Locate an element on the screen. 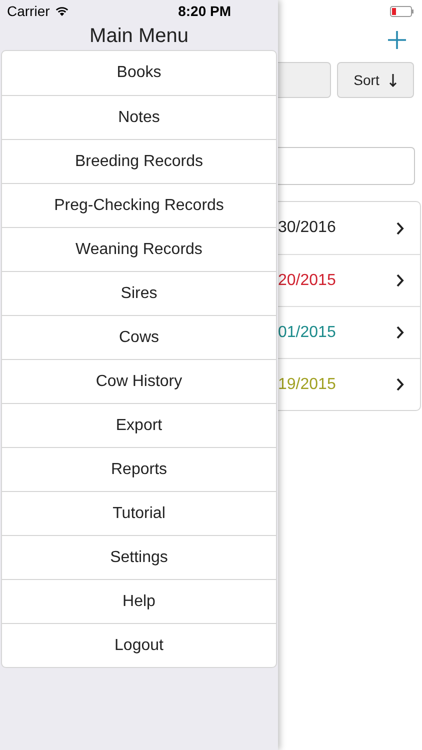 Image resolution: width=422 pixels, height=750 pixels. menu-item: Sires is located at coordinates (139, 293).